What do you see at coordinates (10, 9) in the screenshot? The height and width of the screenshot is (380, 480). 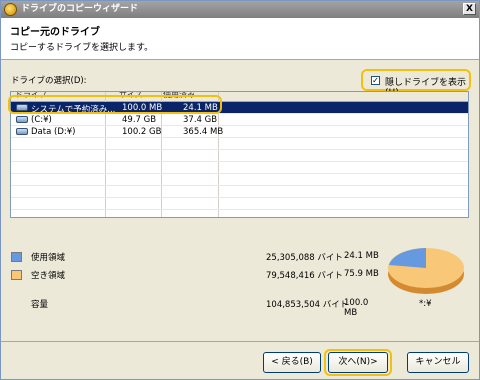 I see `app-icon` at bounding box center [10, 9].